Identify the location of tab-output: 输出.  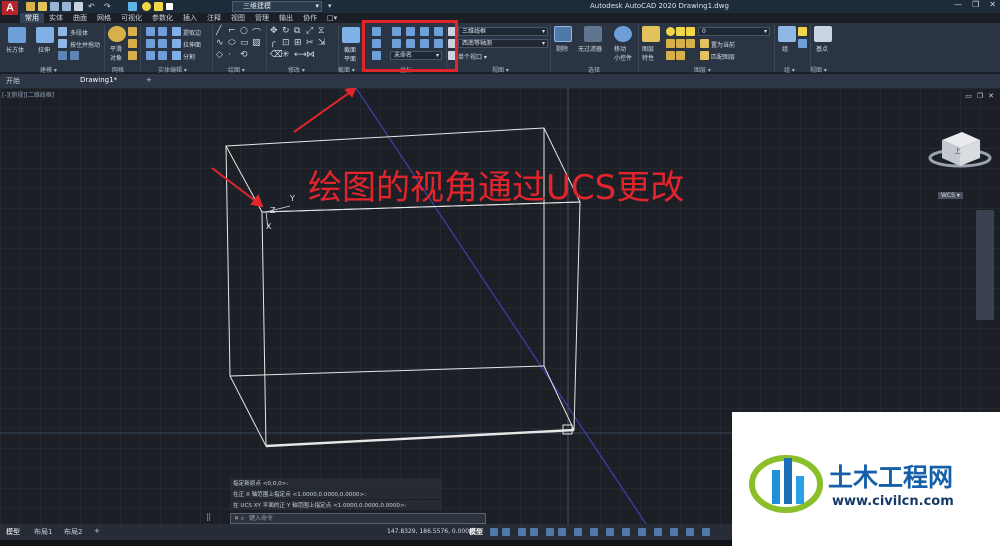
(286, 18).